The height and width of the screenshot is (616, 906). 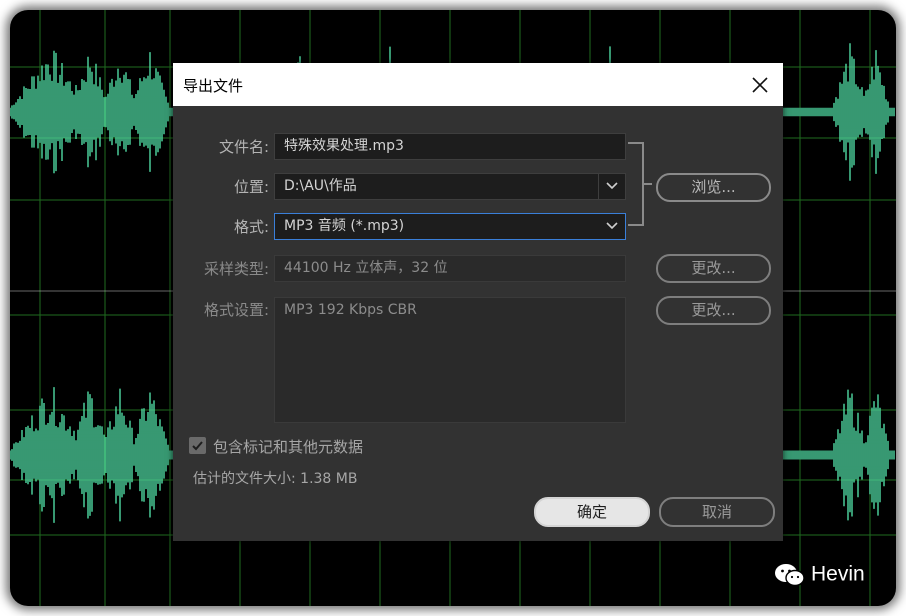 I want to click on format-settings-label: 格式设置:, so click(x=236, y=310).